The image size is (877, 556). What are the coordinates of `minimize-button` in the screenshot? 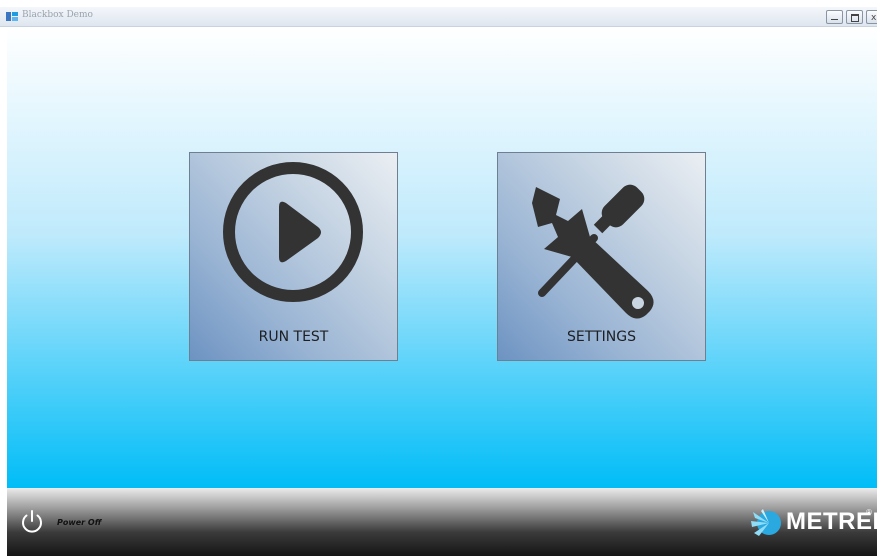 It's located at (834, 17).